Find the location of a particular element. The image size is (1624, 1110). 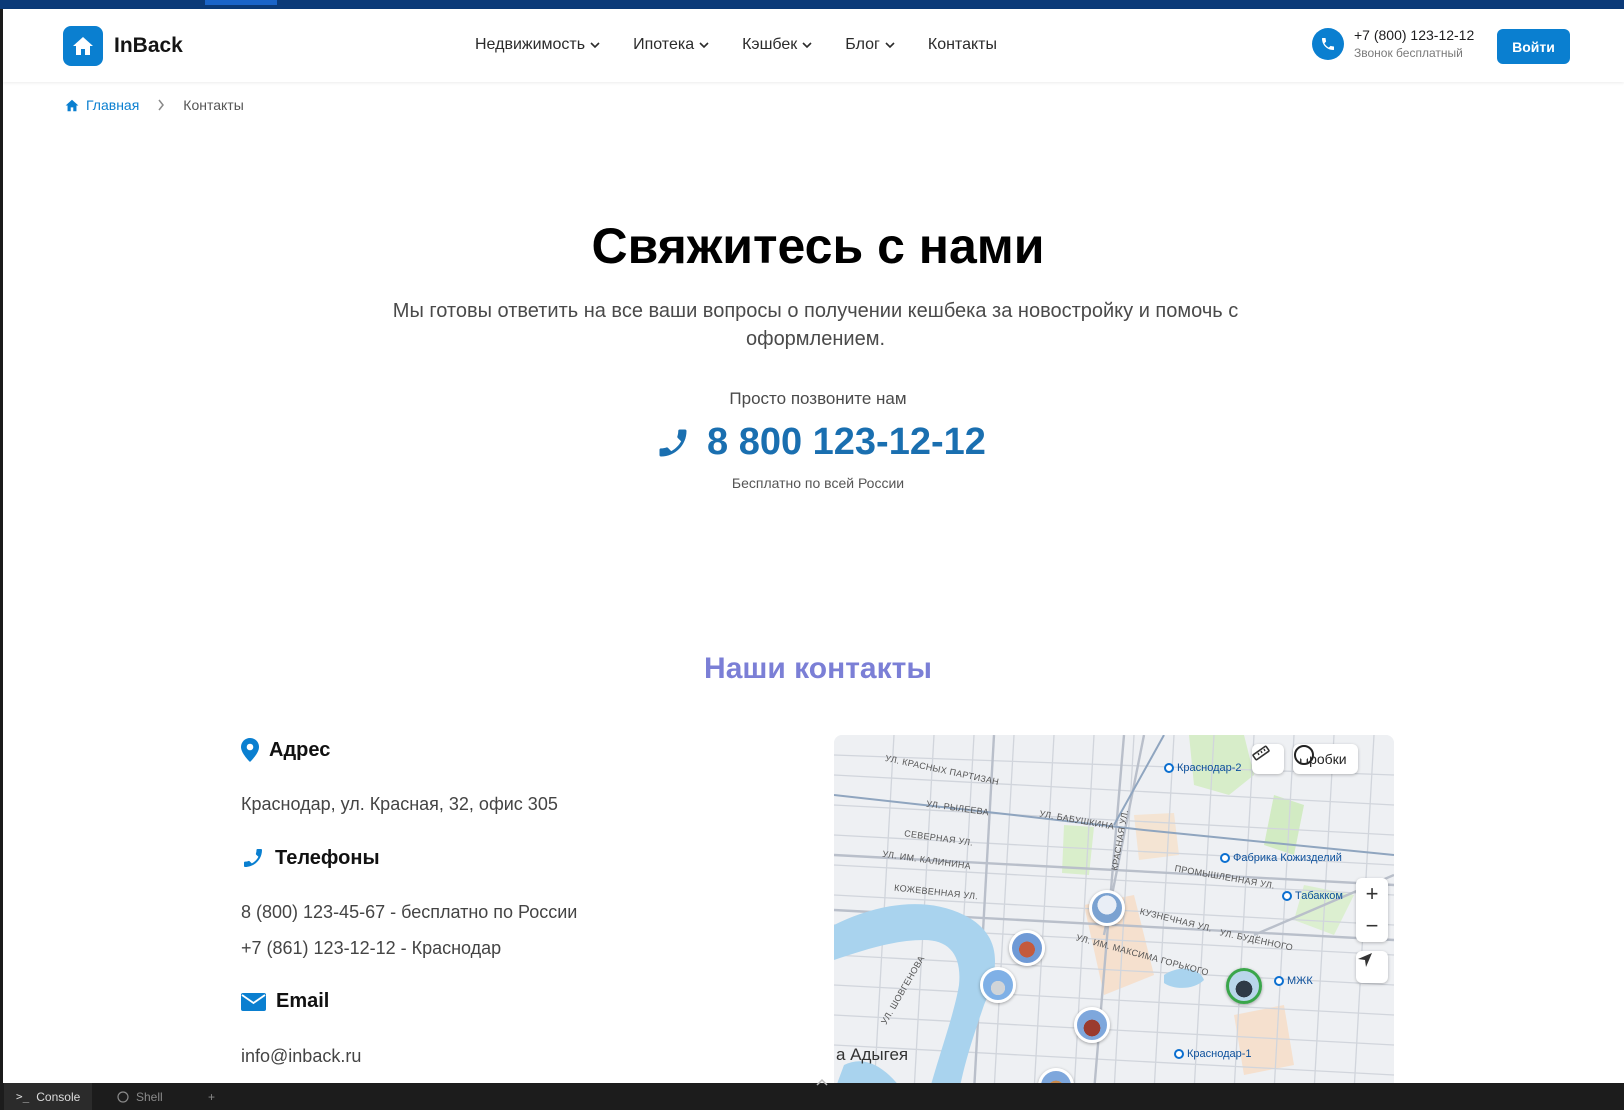

terminal-prompt-icon: >_ is located at coordinates (23, 1096).